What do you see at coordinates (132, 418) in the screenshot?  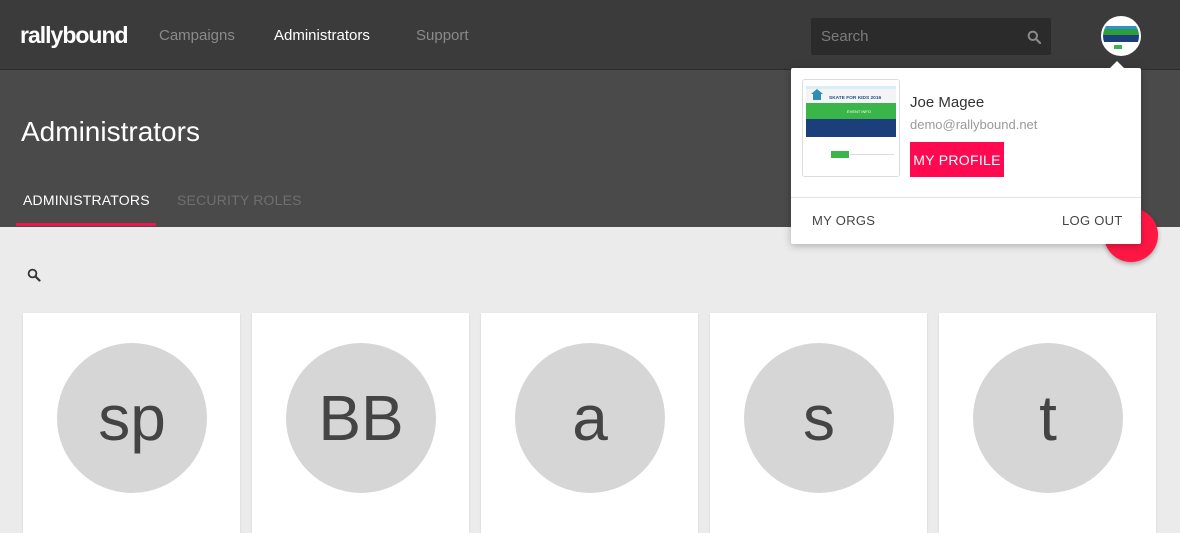 I see `admin-avatar: sp` at bounding box center [132, 418].